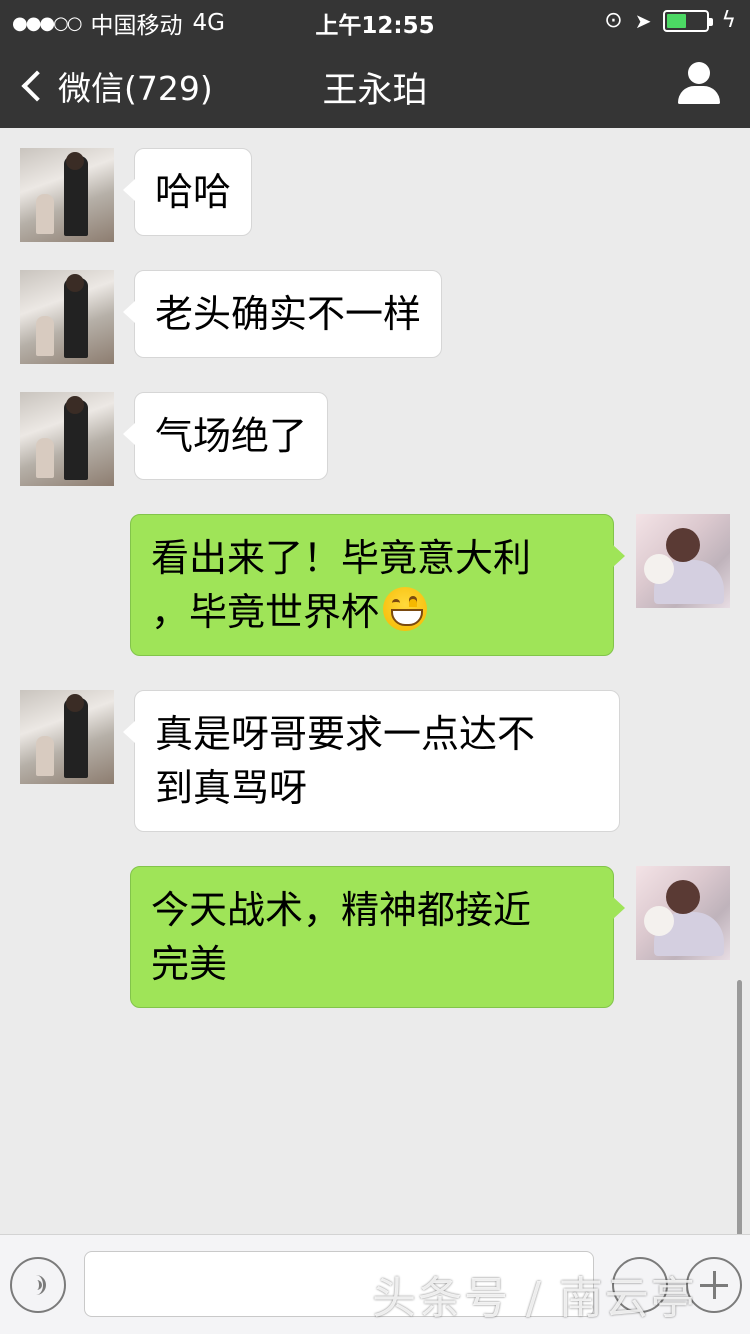  What do you see at coordinates (189, 964) in the screenshot?
I see `message-text-line: 完美` at bounding box center [189, 964].